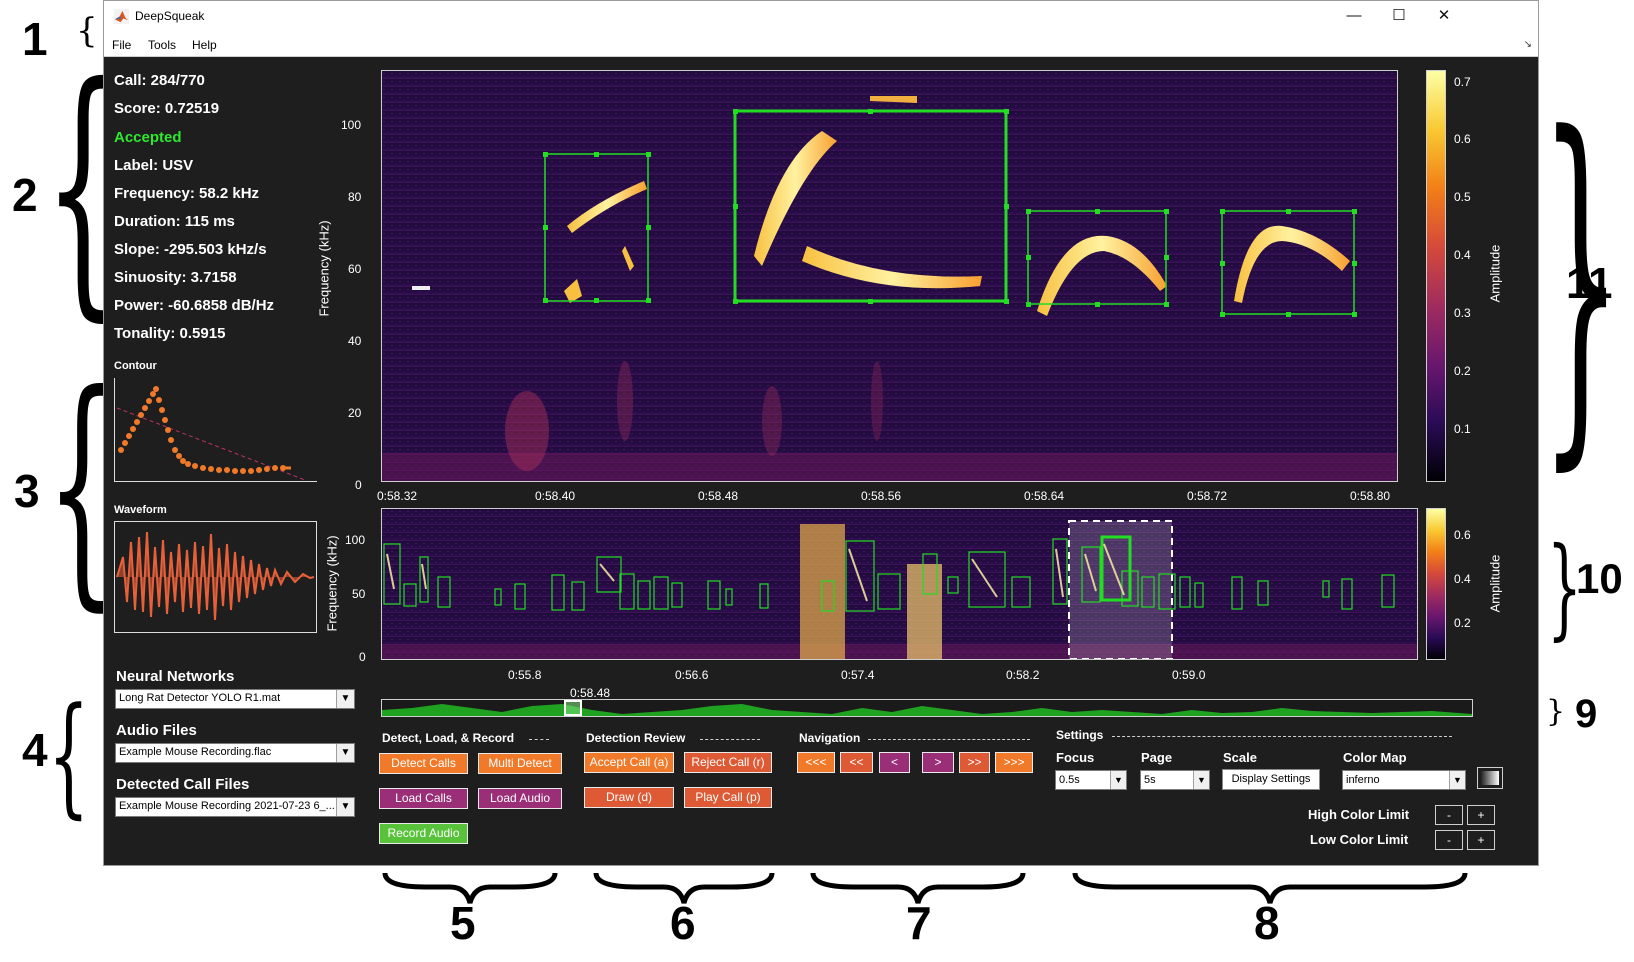 This screenshot has height=962, width=1634. What do you see at coordinates (1075, 757) in the screenshot?
I see `focus-label: Focus` at bounding box center [1075, 757].